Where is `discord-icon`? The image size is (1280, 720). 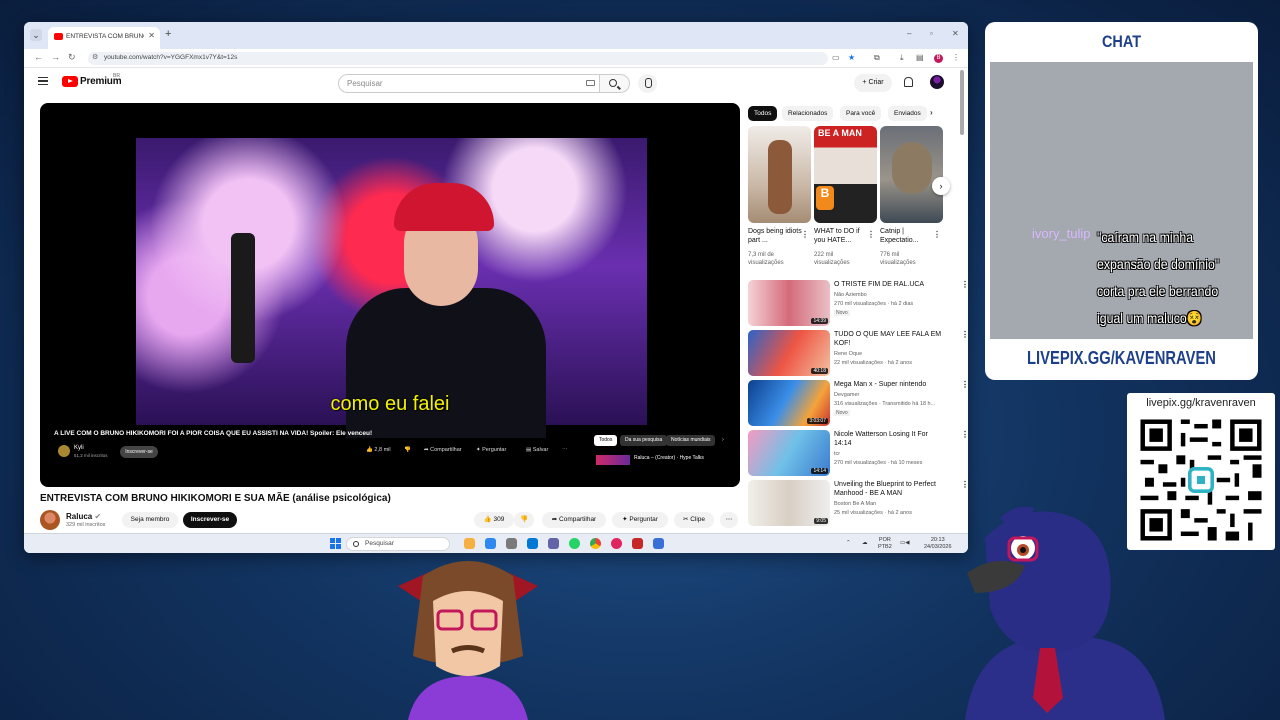
discord-icon is located at coordinates (553, 543).